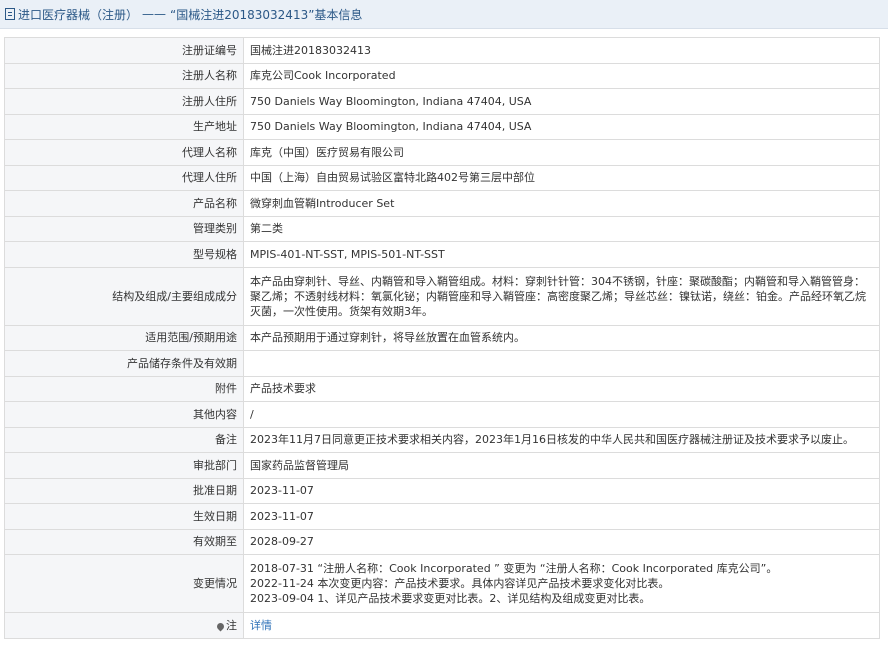  I want to click on row-value: 中国（上海）自由贸易试验区富特北路402号第三层中部位, so click(561, 177).